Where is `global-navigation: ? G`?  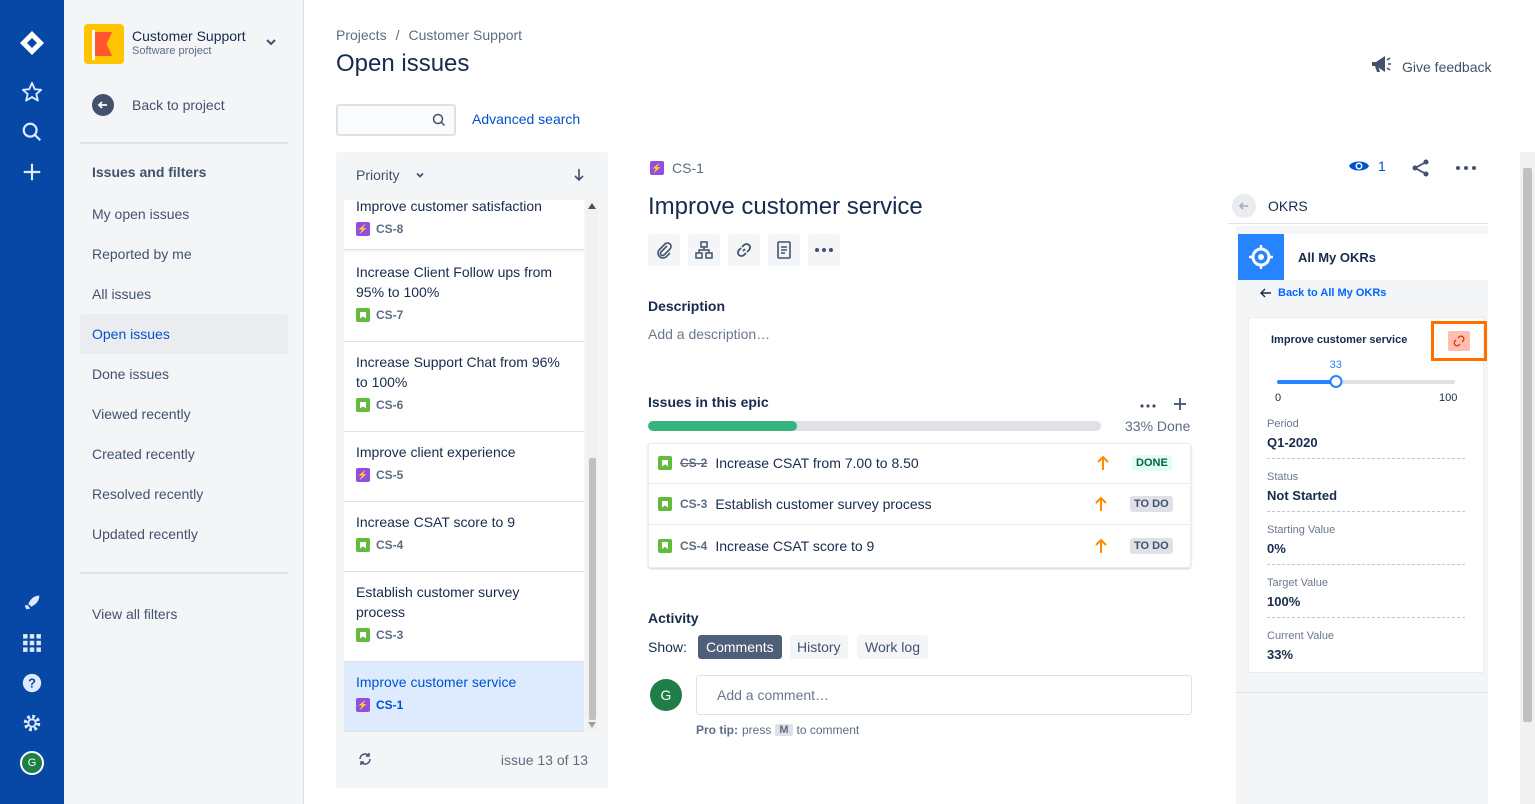
global-navigation: ? G is located at coordinates (32, 402).